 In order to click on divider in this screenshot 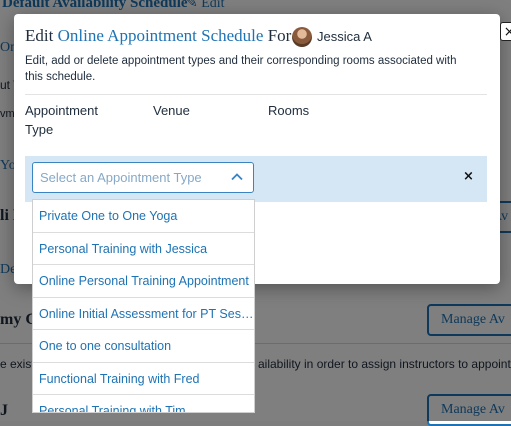, I will do `click(256, 94)`.